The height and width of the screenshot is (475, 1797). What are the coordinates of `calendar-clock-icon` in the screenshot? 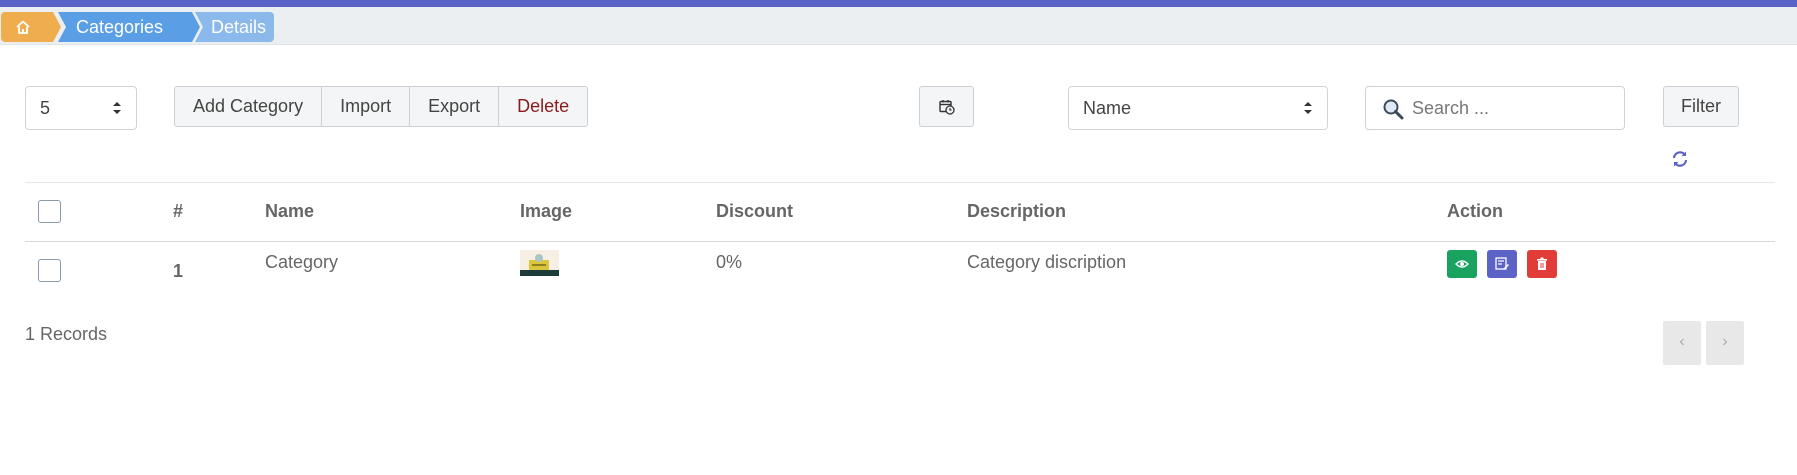 It's located at (947, 107).